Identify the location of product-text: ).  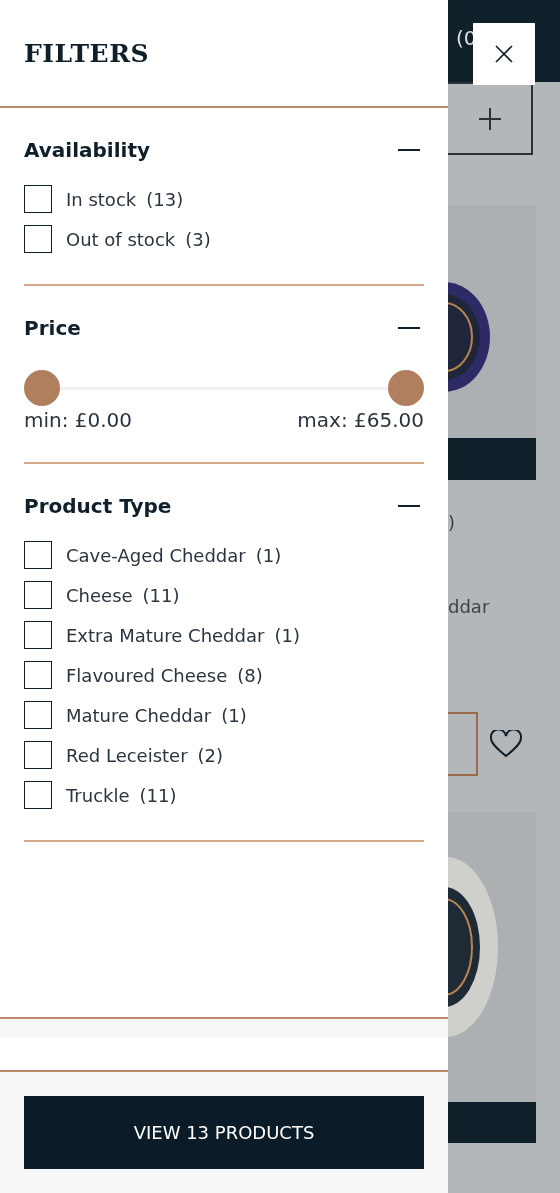
(452, 523).